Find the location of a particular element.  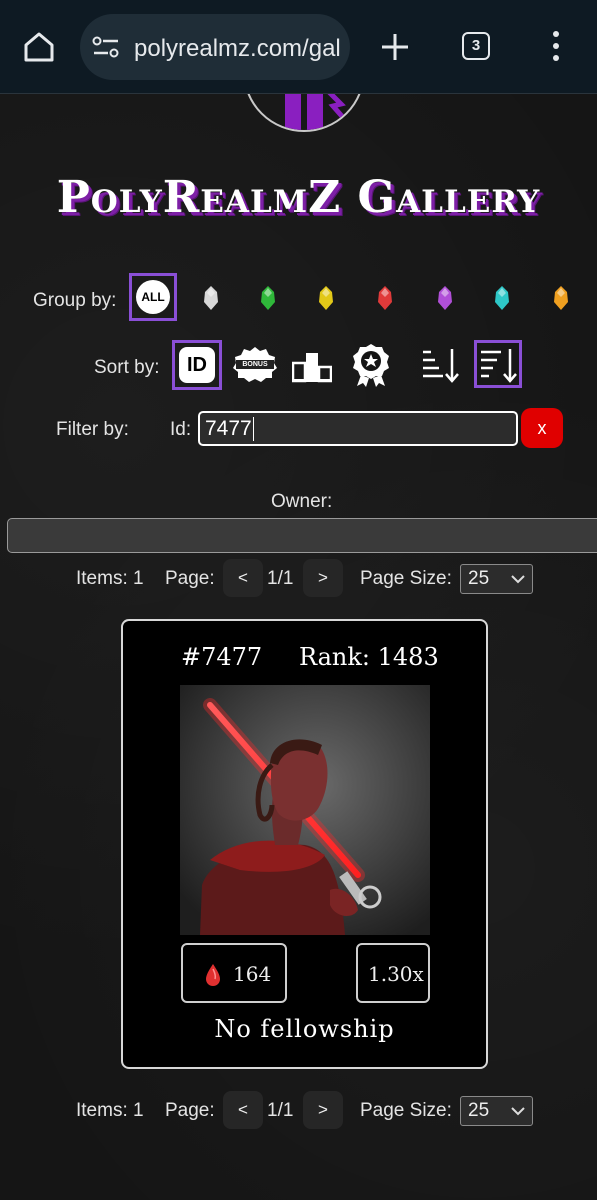

card-id: #7477 is located at coordinates (222, 657).